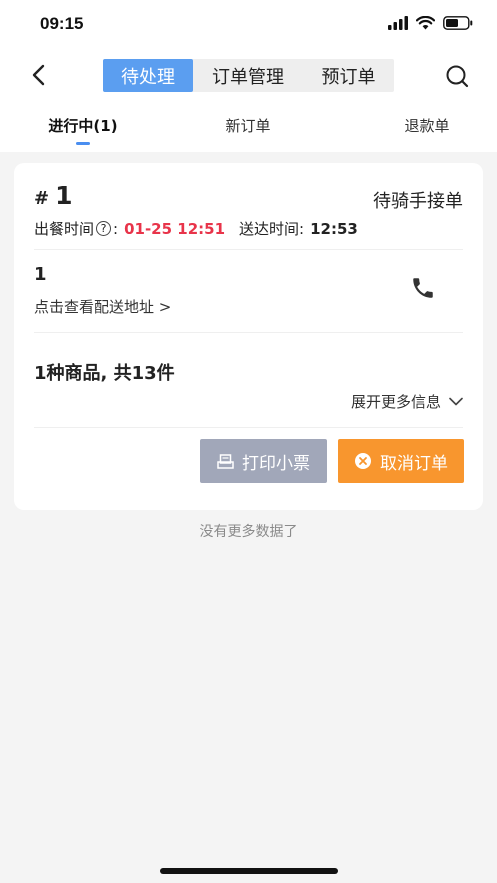  Describe the element at coordinates (458, 23) in the screenshot. I see `battery-icon` at that location.